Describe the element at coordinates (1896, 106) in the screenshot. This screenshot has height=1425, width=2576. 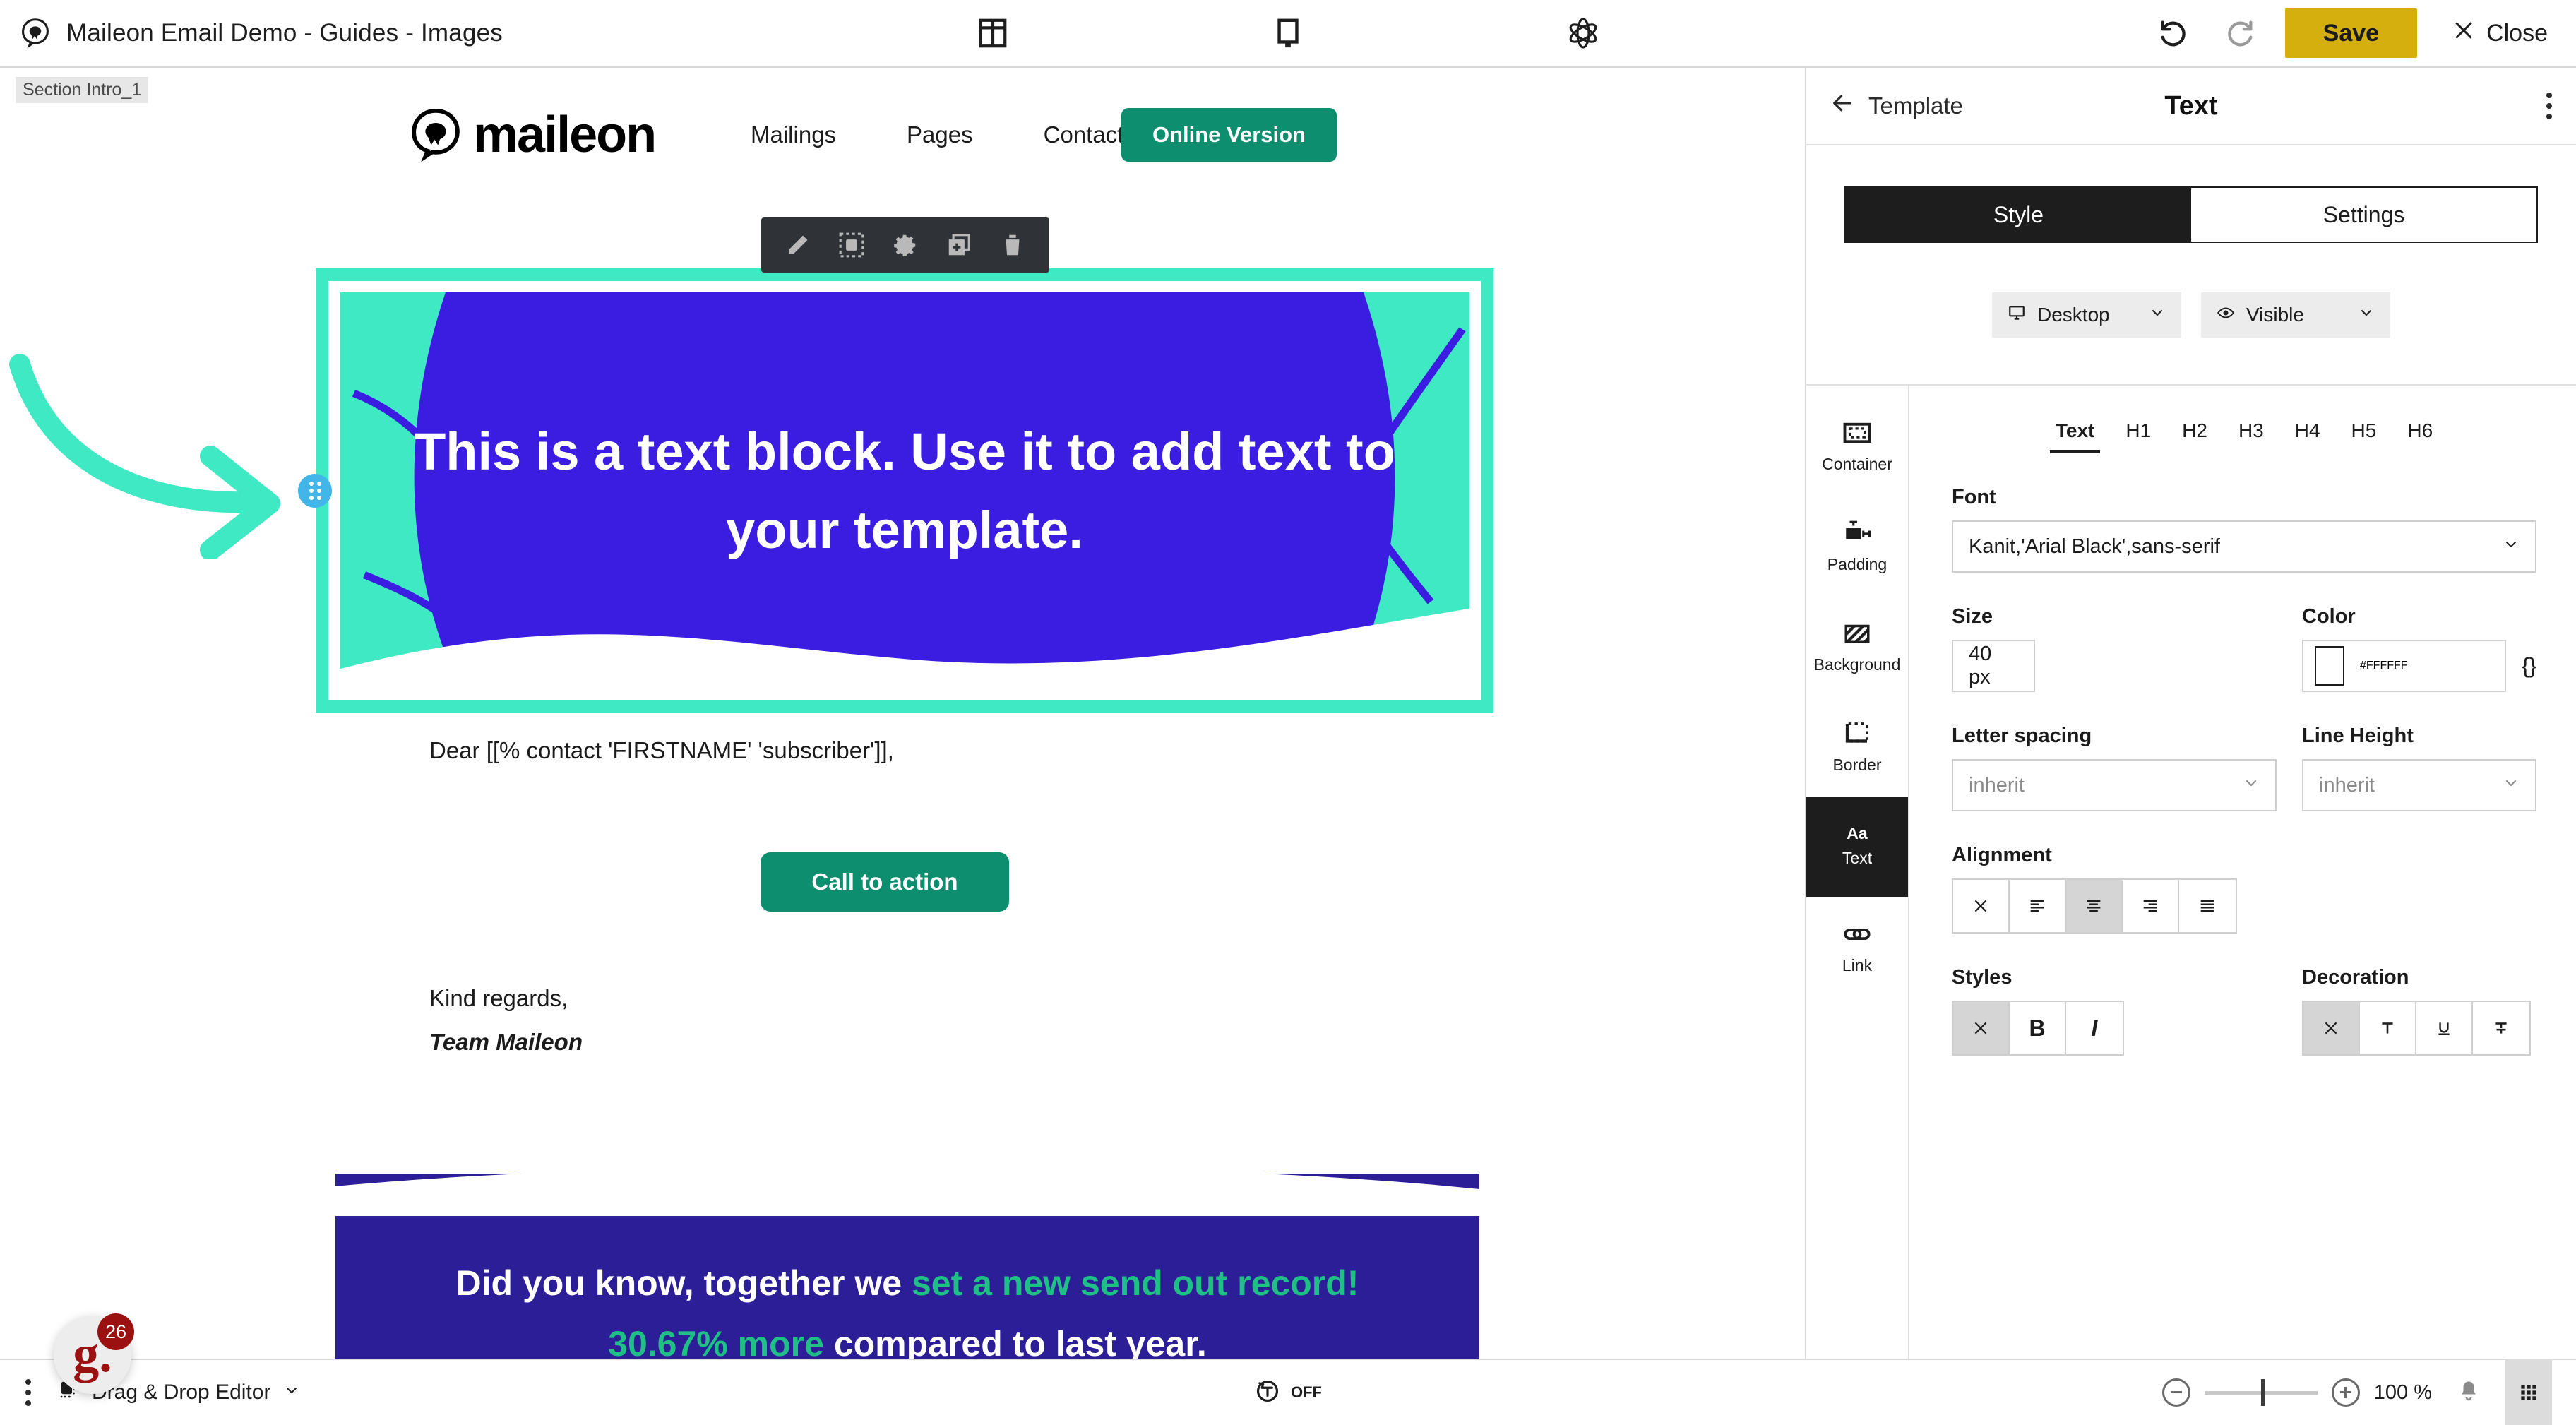
I see `back-to-template-button: Template` at that location.